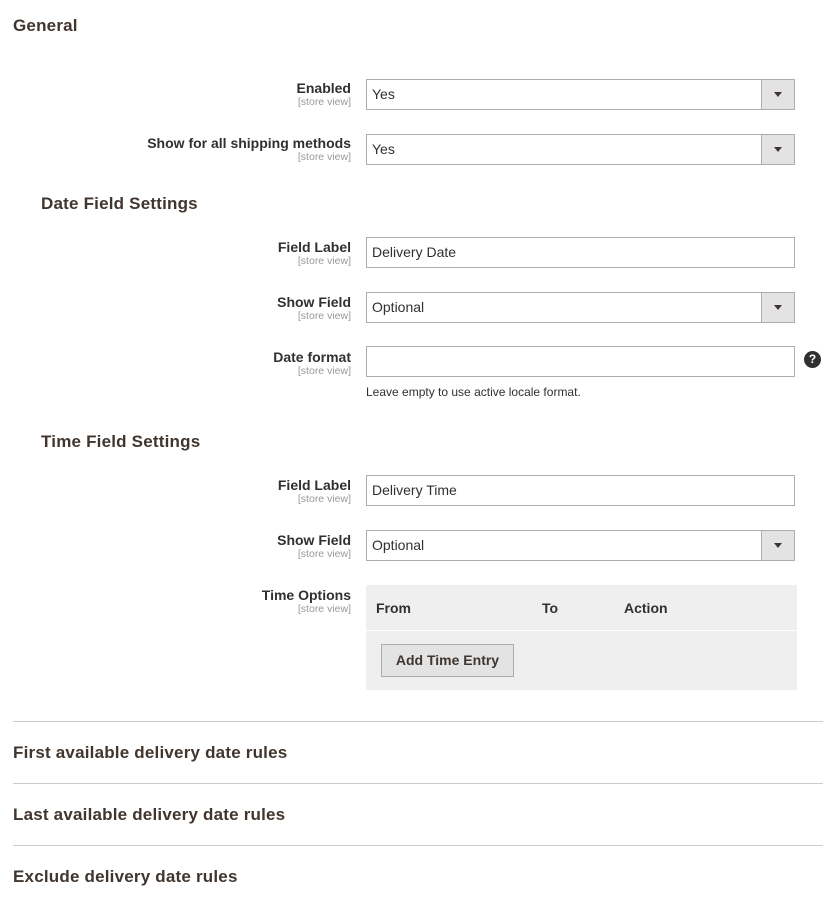 This screenshot has height=910, width=834. What do you see at coordinates (383, 149) in the screenshot?
I see `show-all-value: Yes` at bounding box center [383, 149].